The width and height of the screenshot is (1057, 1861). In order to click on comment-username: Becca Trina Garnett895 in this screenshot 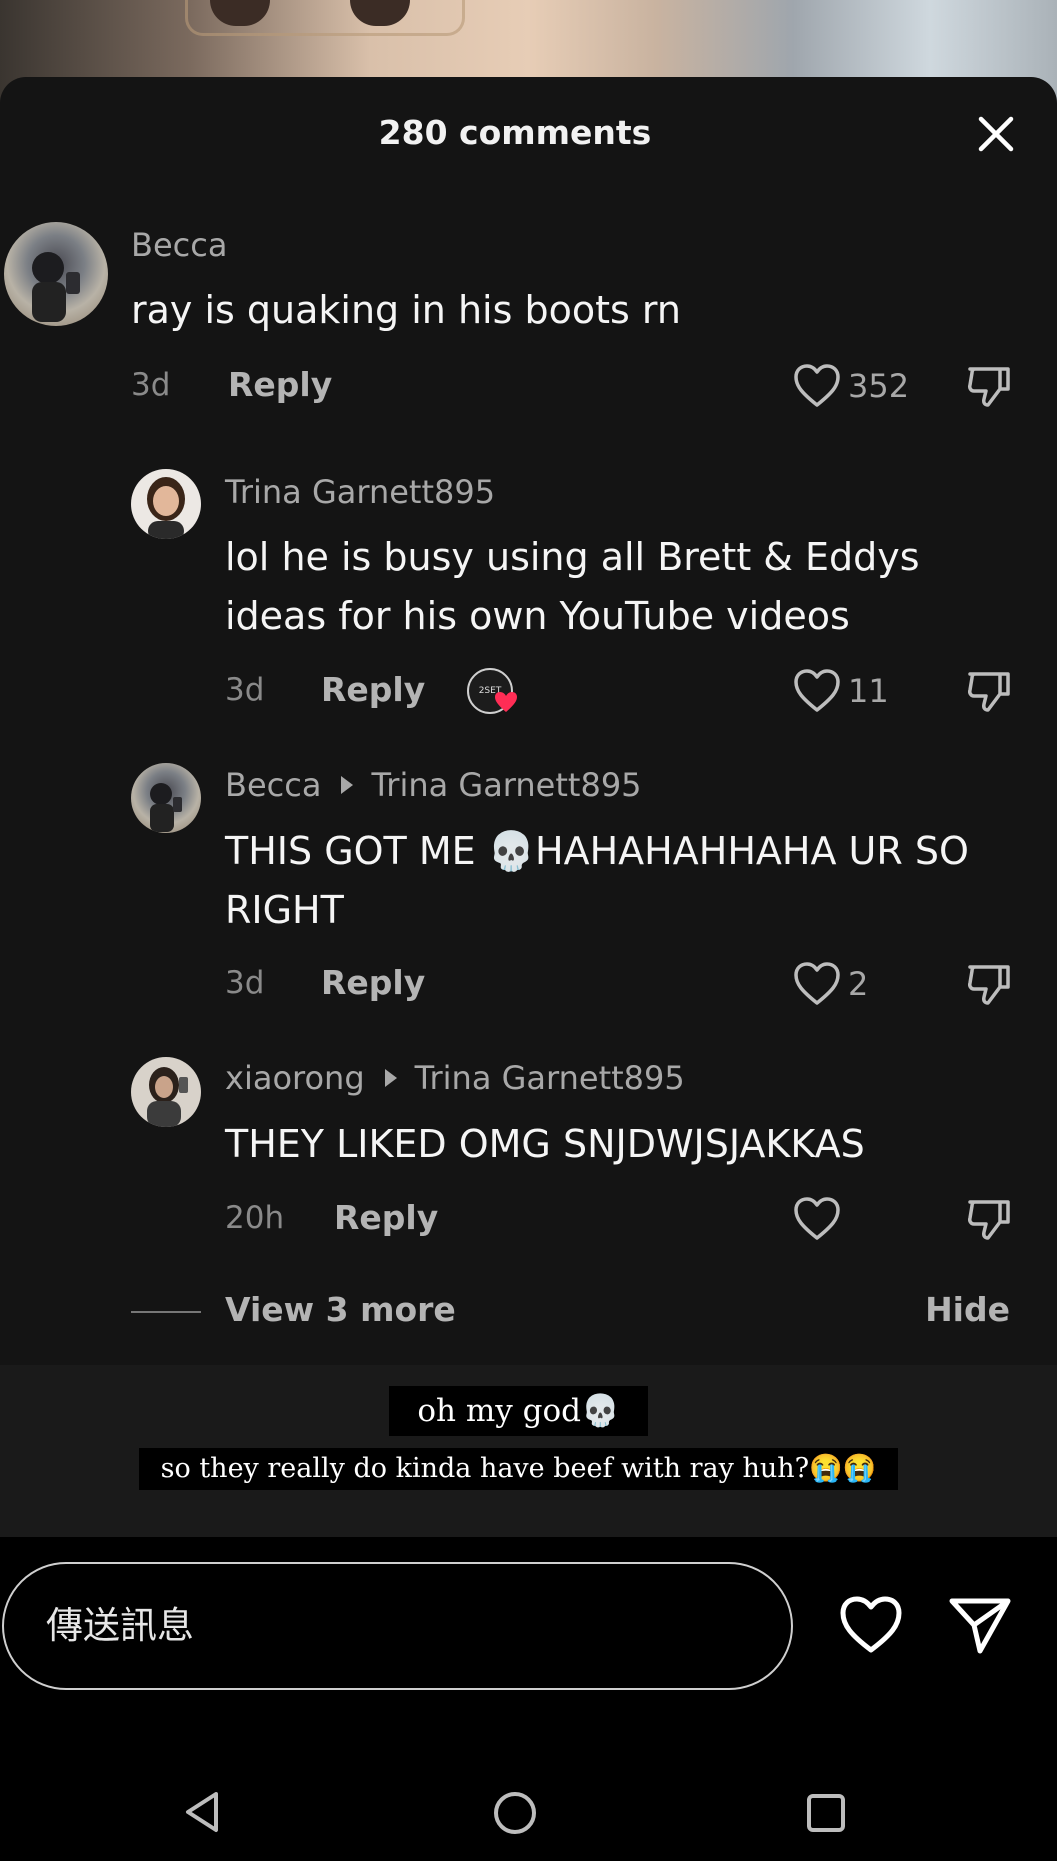, I will do `click(433, 785)`.